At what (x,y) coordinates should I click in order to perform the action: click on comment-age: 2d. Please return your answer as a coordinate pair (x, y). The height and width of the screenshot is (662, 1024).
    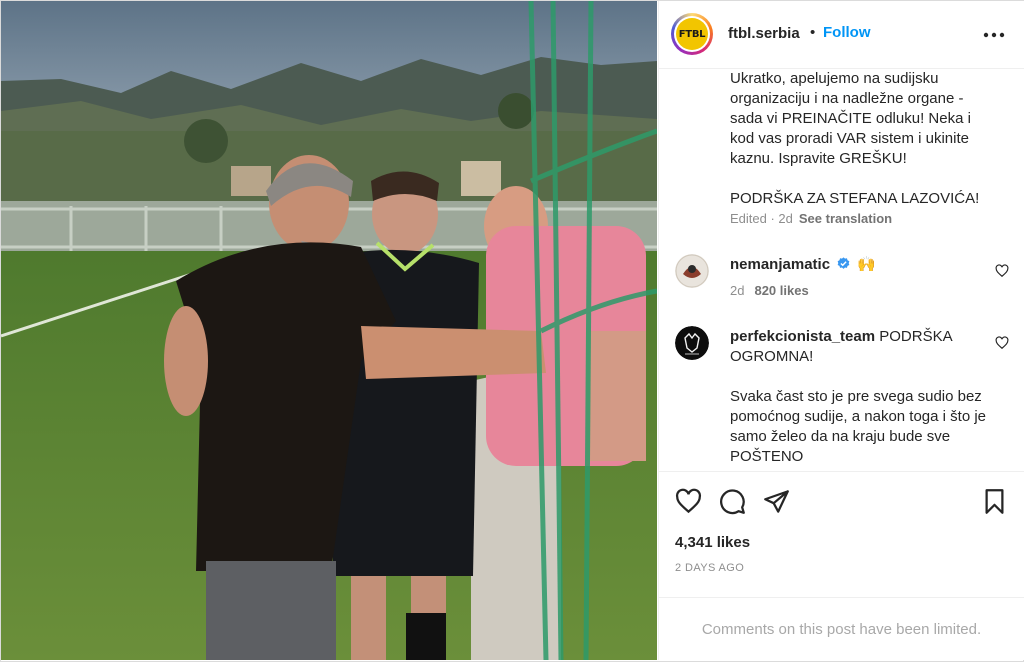
    Looking at the image, I should click on (737, 290).